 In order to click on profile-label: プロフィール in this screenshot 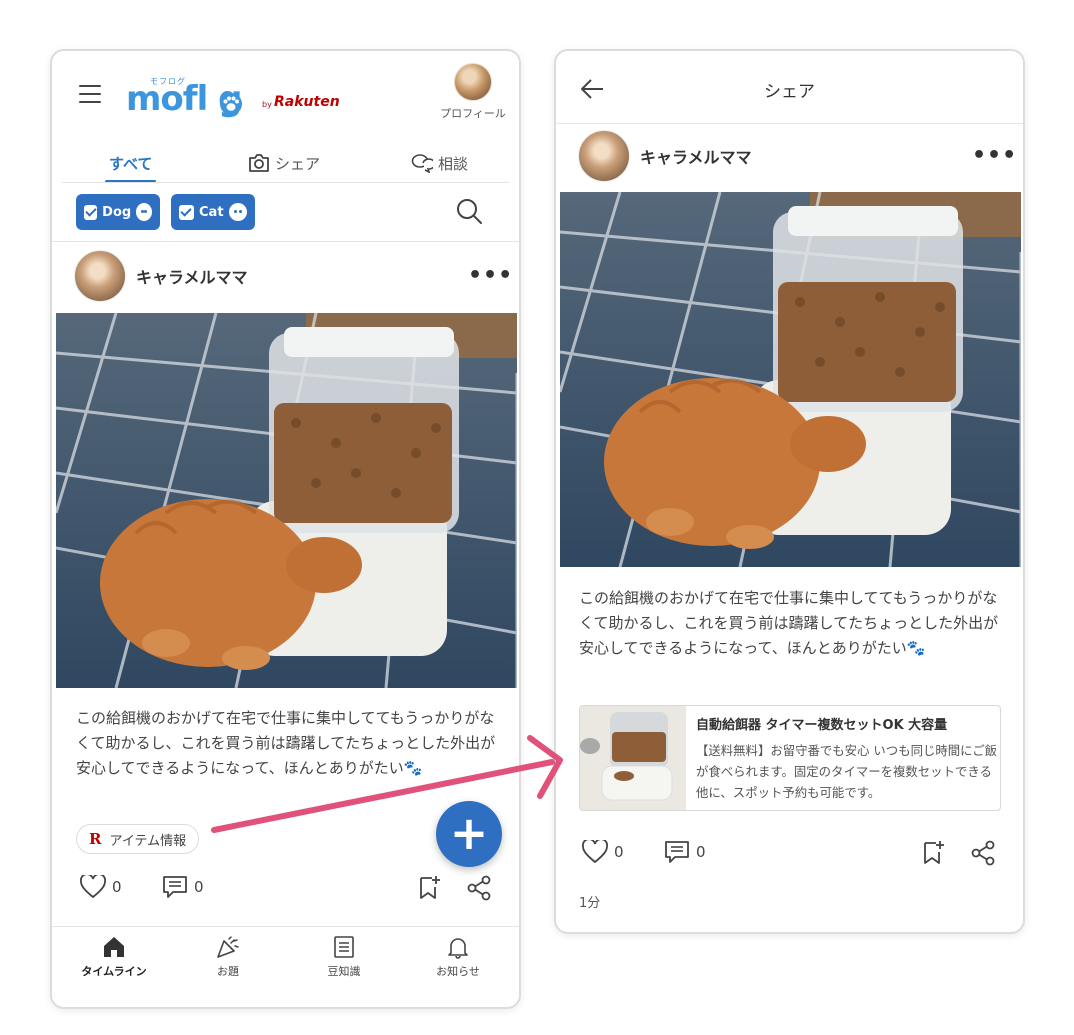, I will do `click(473, 113)`.